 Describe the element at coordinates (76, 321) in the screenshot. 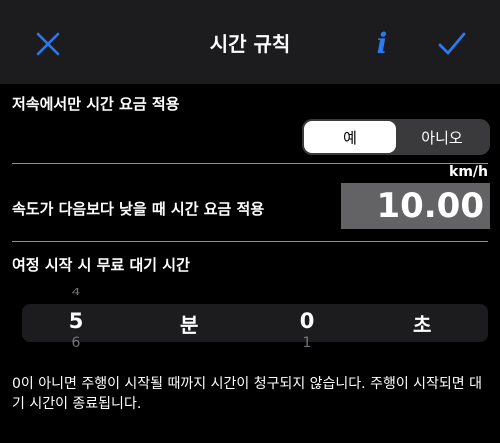

I see `minutes-selected-value: 5` at that location.